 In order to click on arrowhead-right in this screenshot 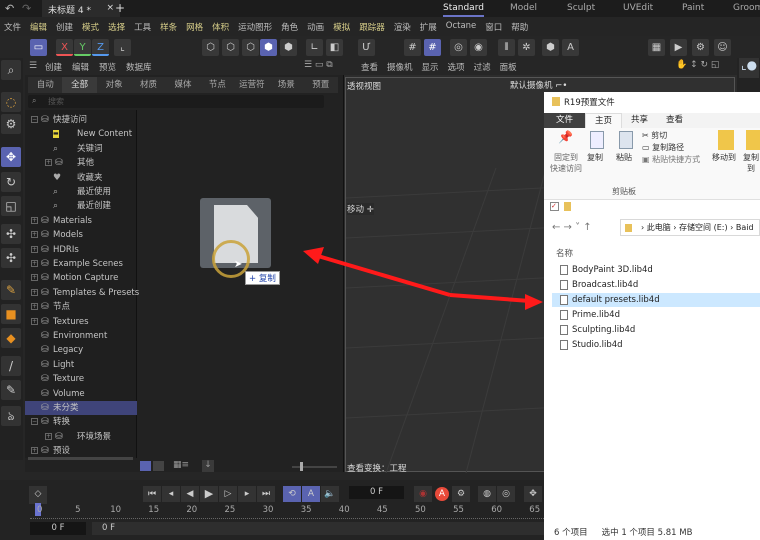, I will do `click(534, 302)`.